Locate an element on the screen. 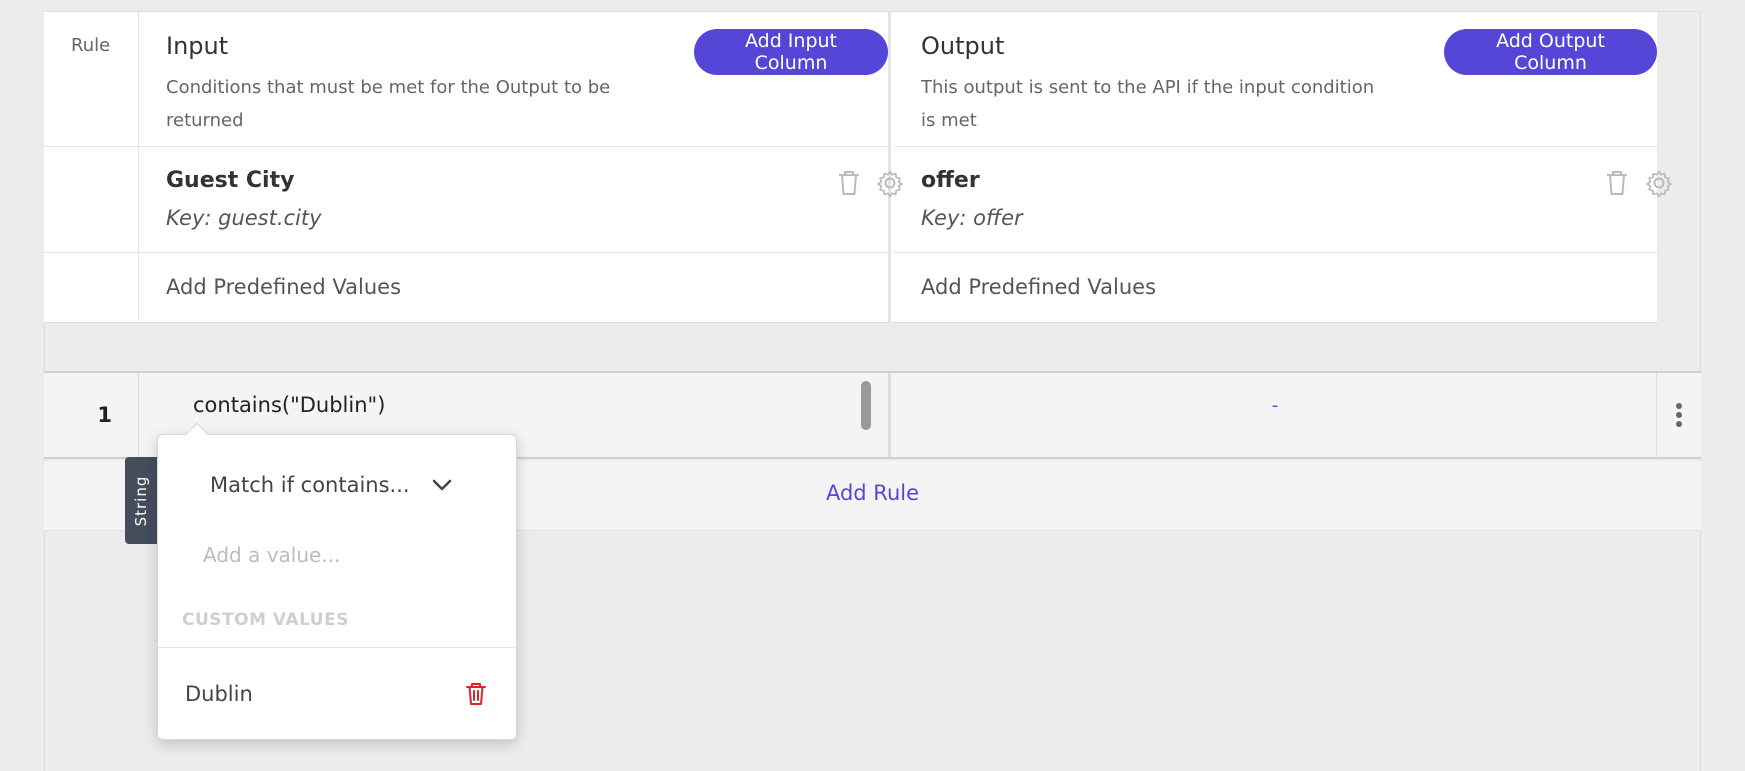 The height and width of the screenshot is (771, 1745). rule-output-cell: - is located at coordinates (1275, 415).